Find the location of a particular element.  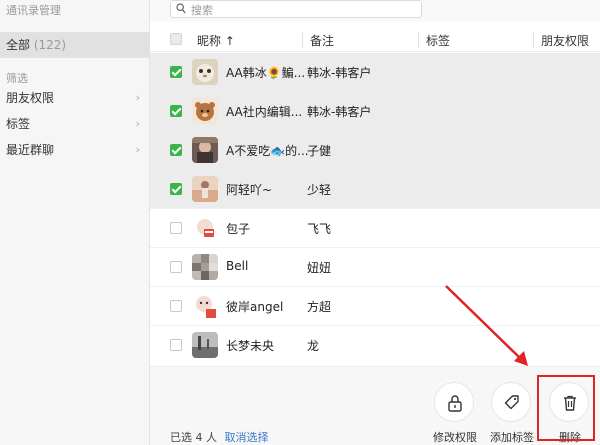

search-input: 搜索 is located at coordinates (296, 9).